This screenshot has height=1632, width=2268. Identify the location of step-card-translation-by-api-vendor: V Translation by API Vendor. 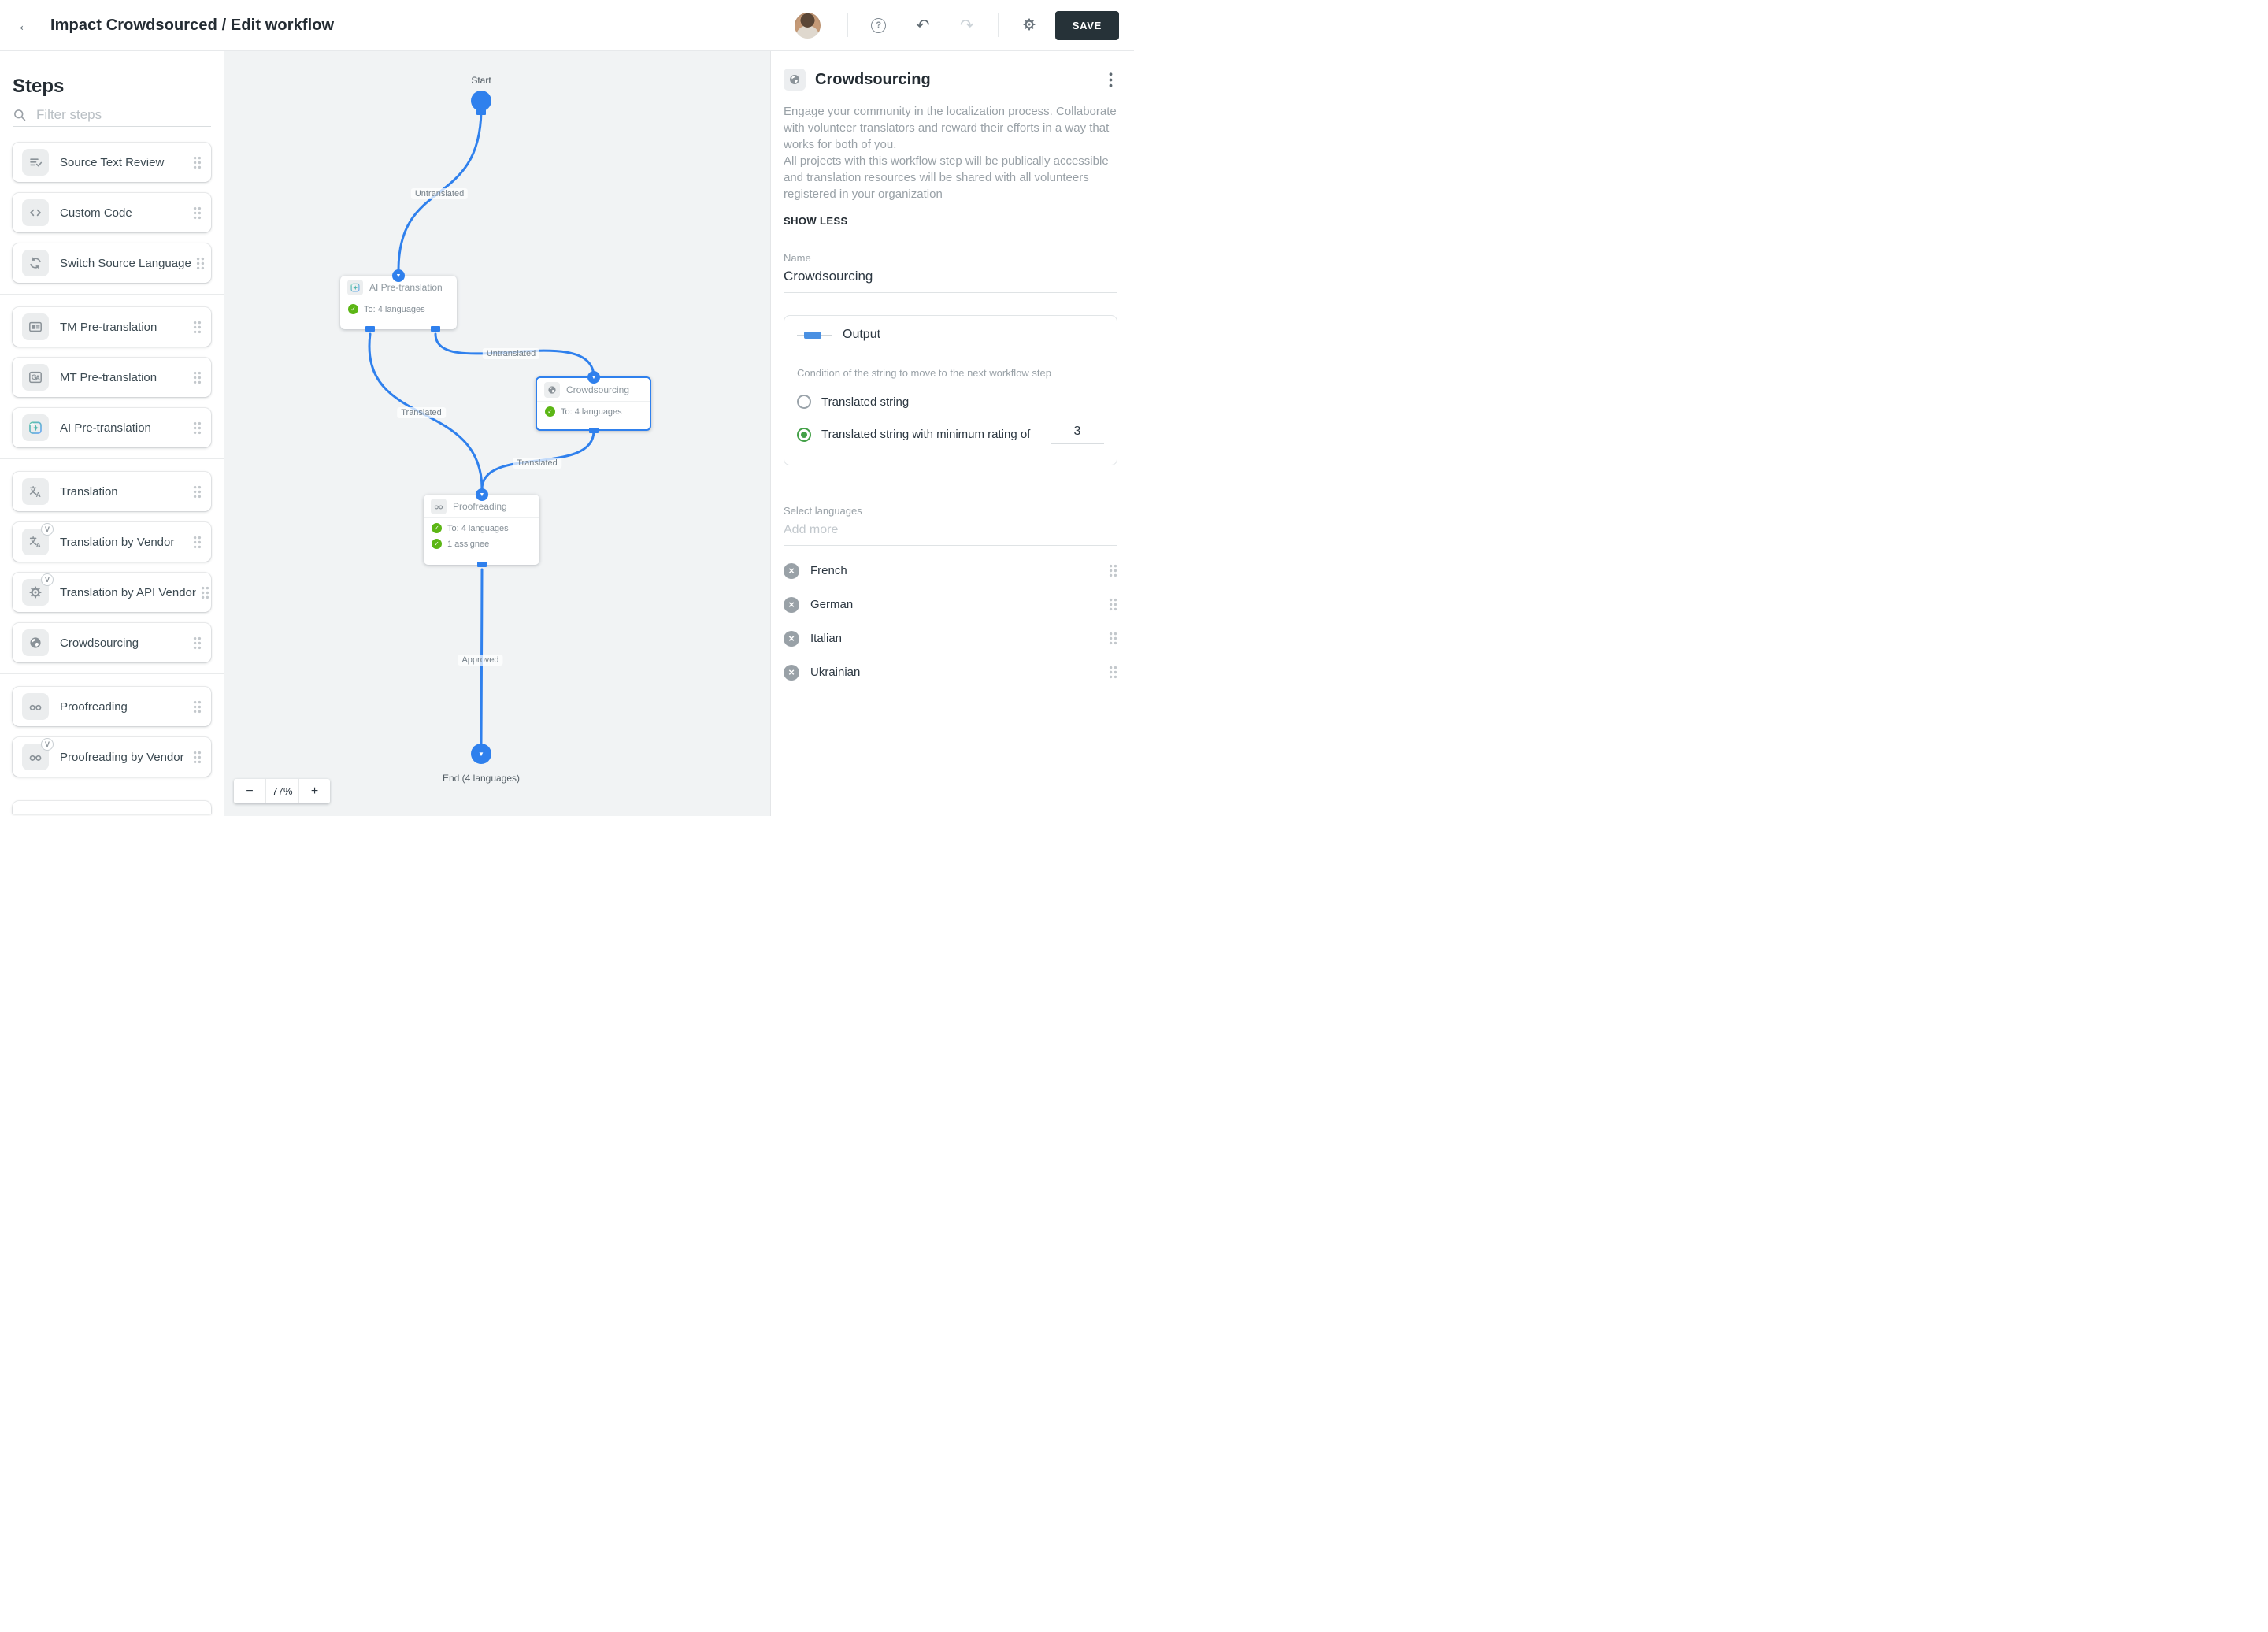
(112, 592).